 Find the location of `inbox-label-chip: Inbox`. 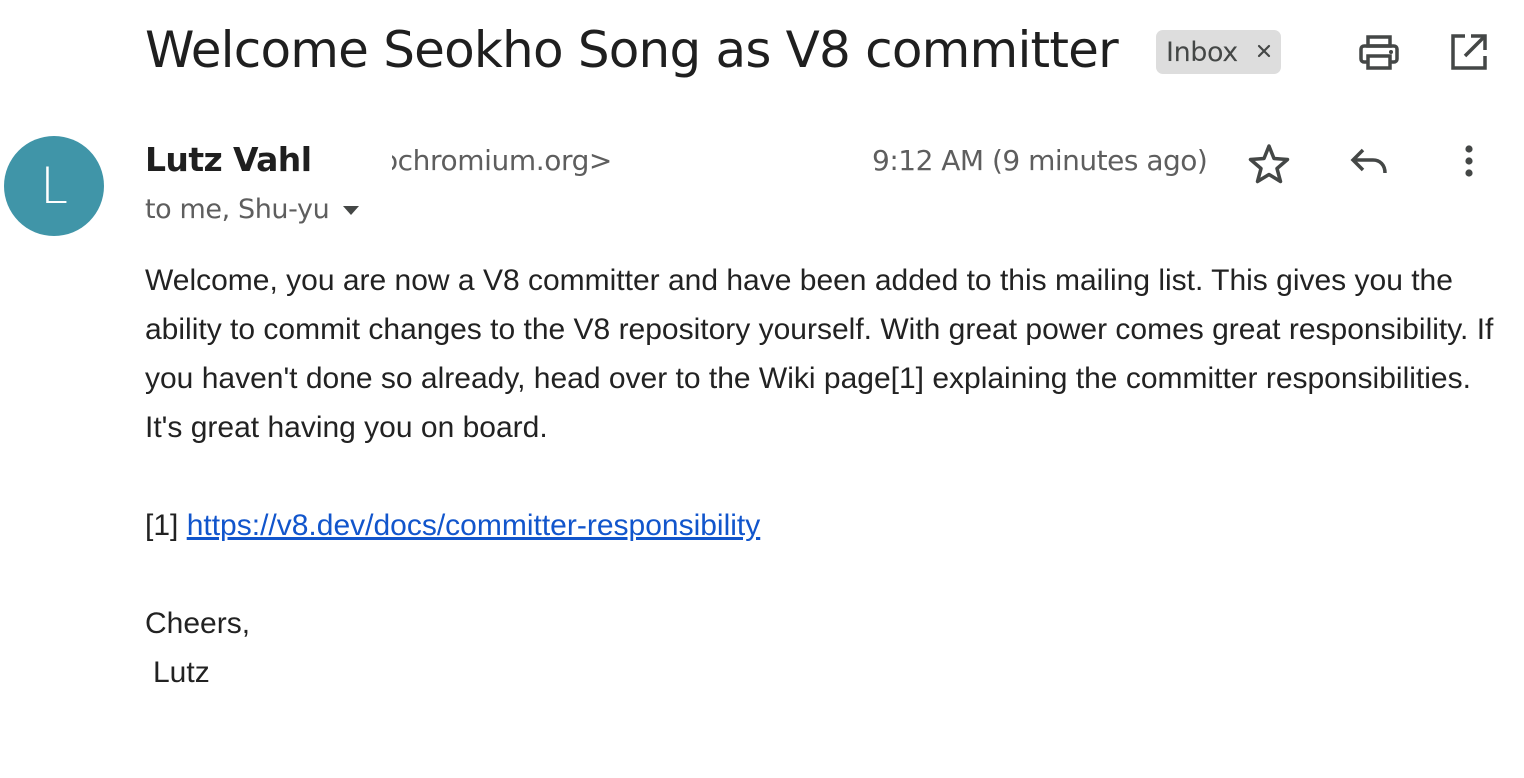

inbox-label-chip: Inbox is located at coordinates (1218, 52).